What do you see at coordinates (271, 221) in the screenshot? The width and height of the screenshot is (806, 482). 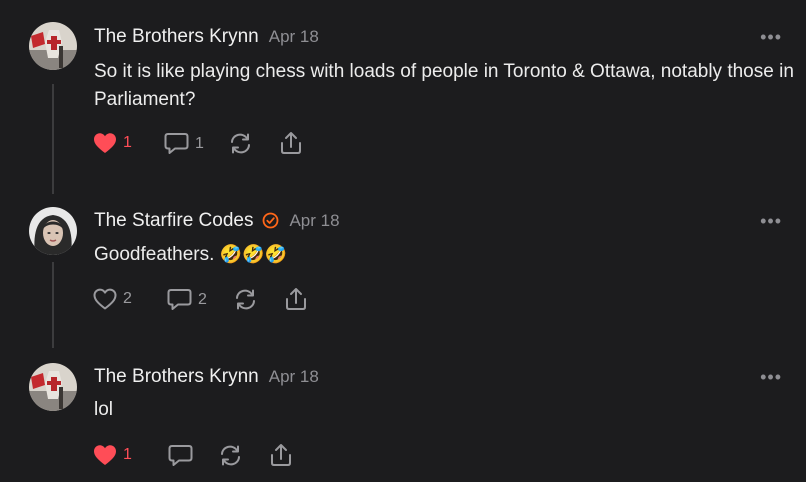 I see `verified-icon` at bounding box center [271, 221].